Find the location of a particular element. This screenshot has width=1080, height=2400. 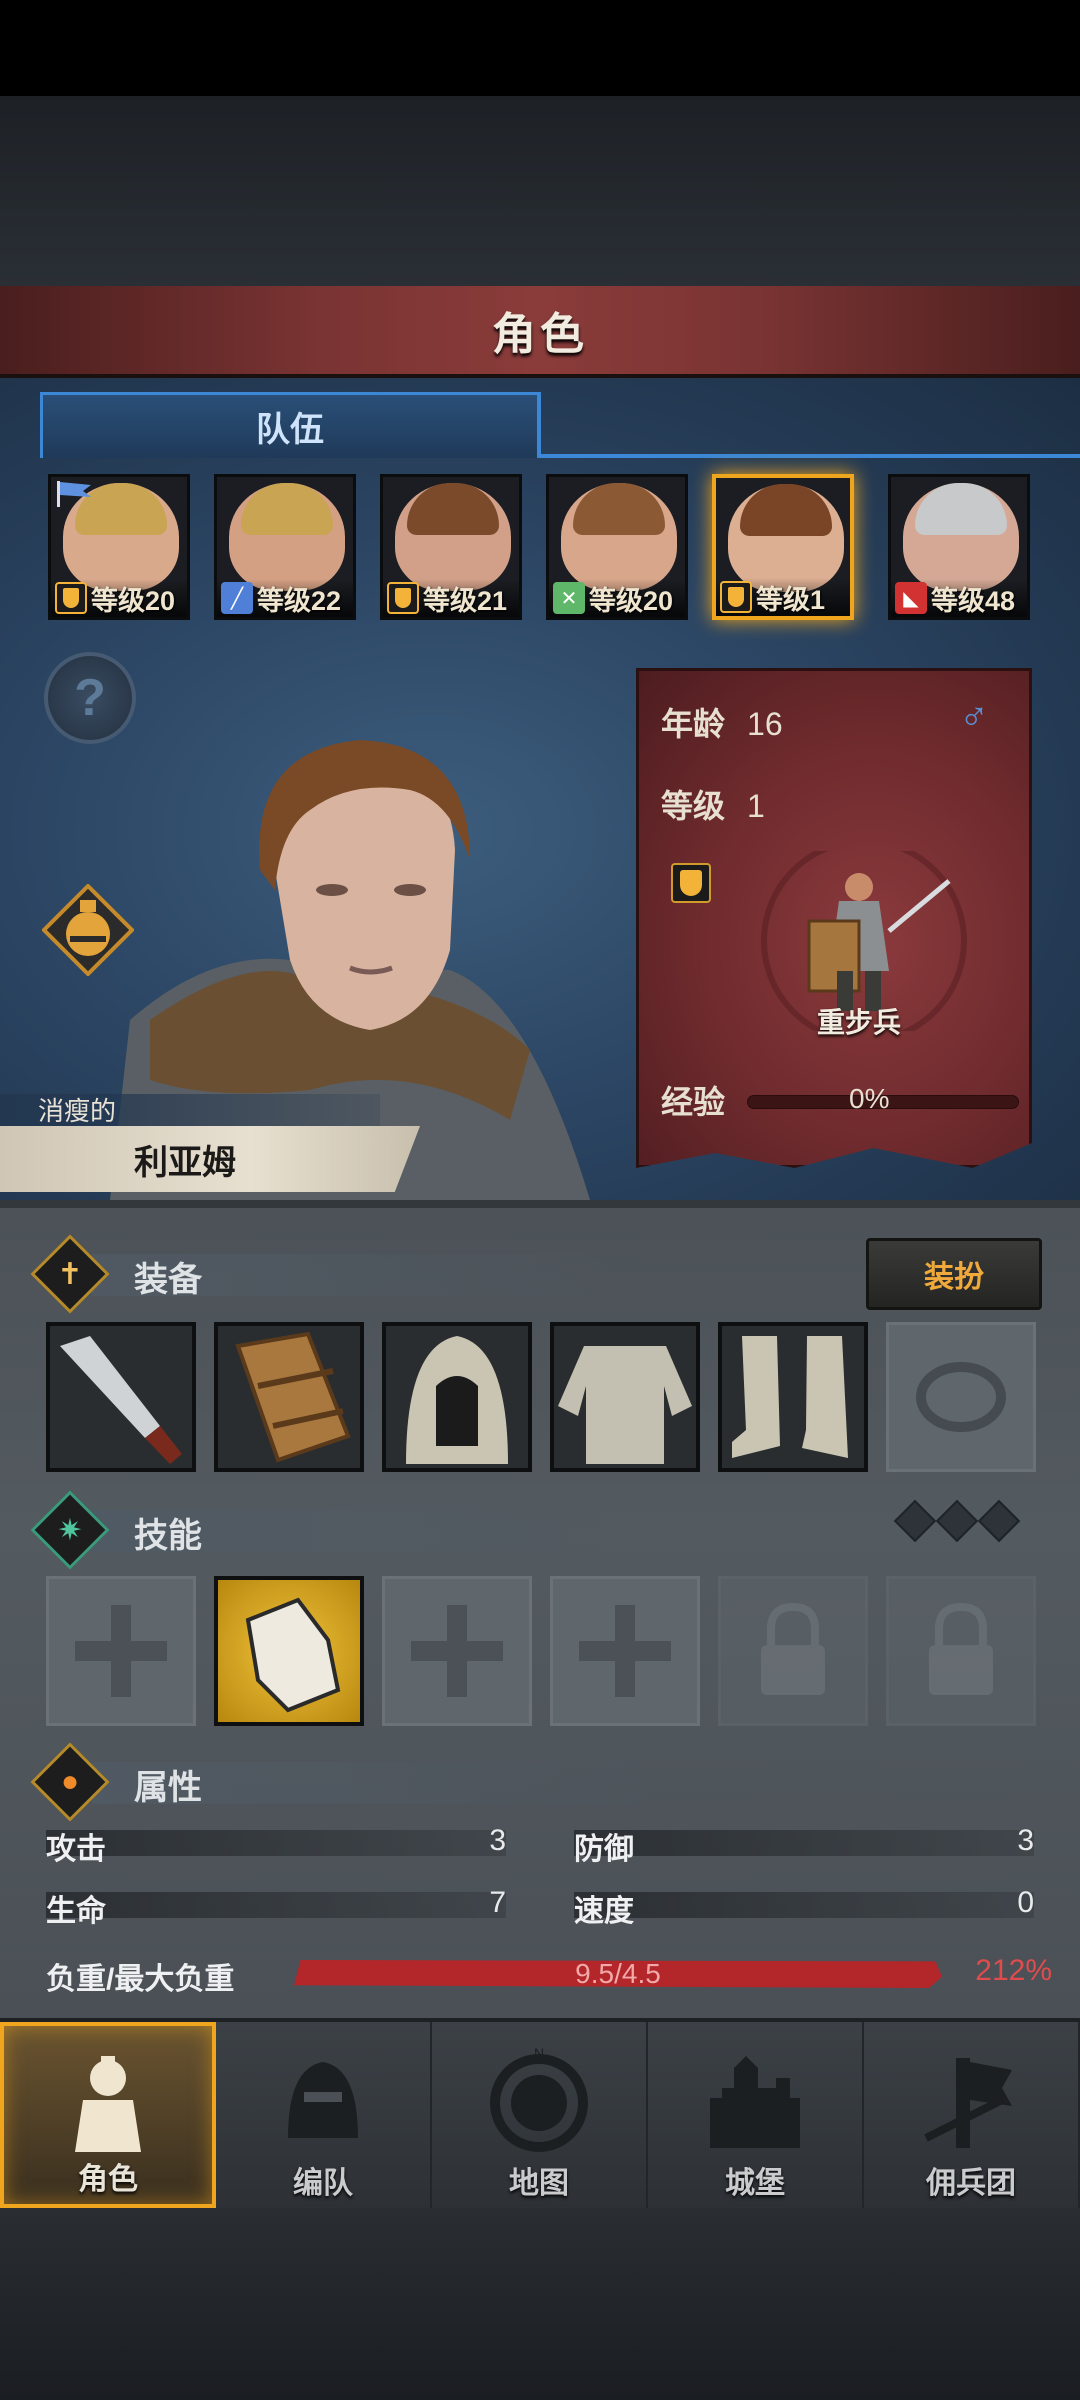

star-icon: ✷ is located at coordinates (70, 1530).